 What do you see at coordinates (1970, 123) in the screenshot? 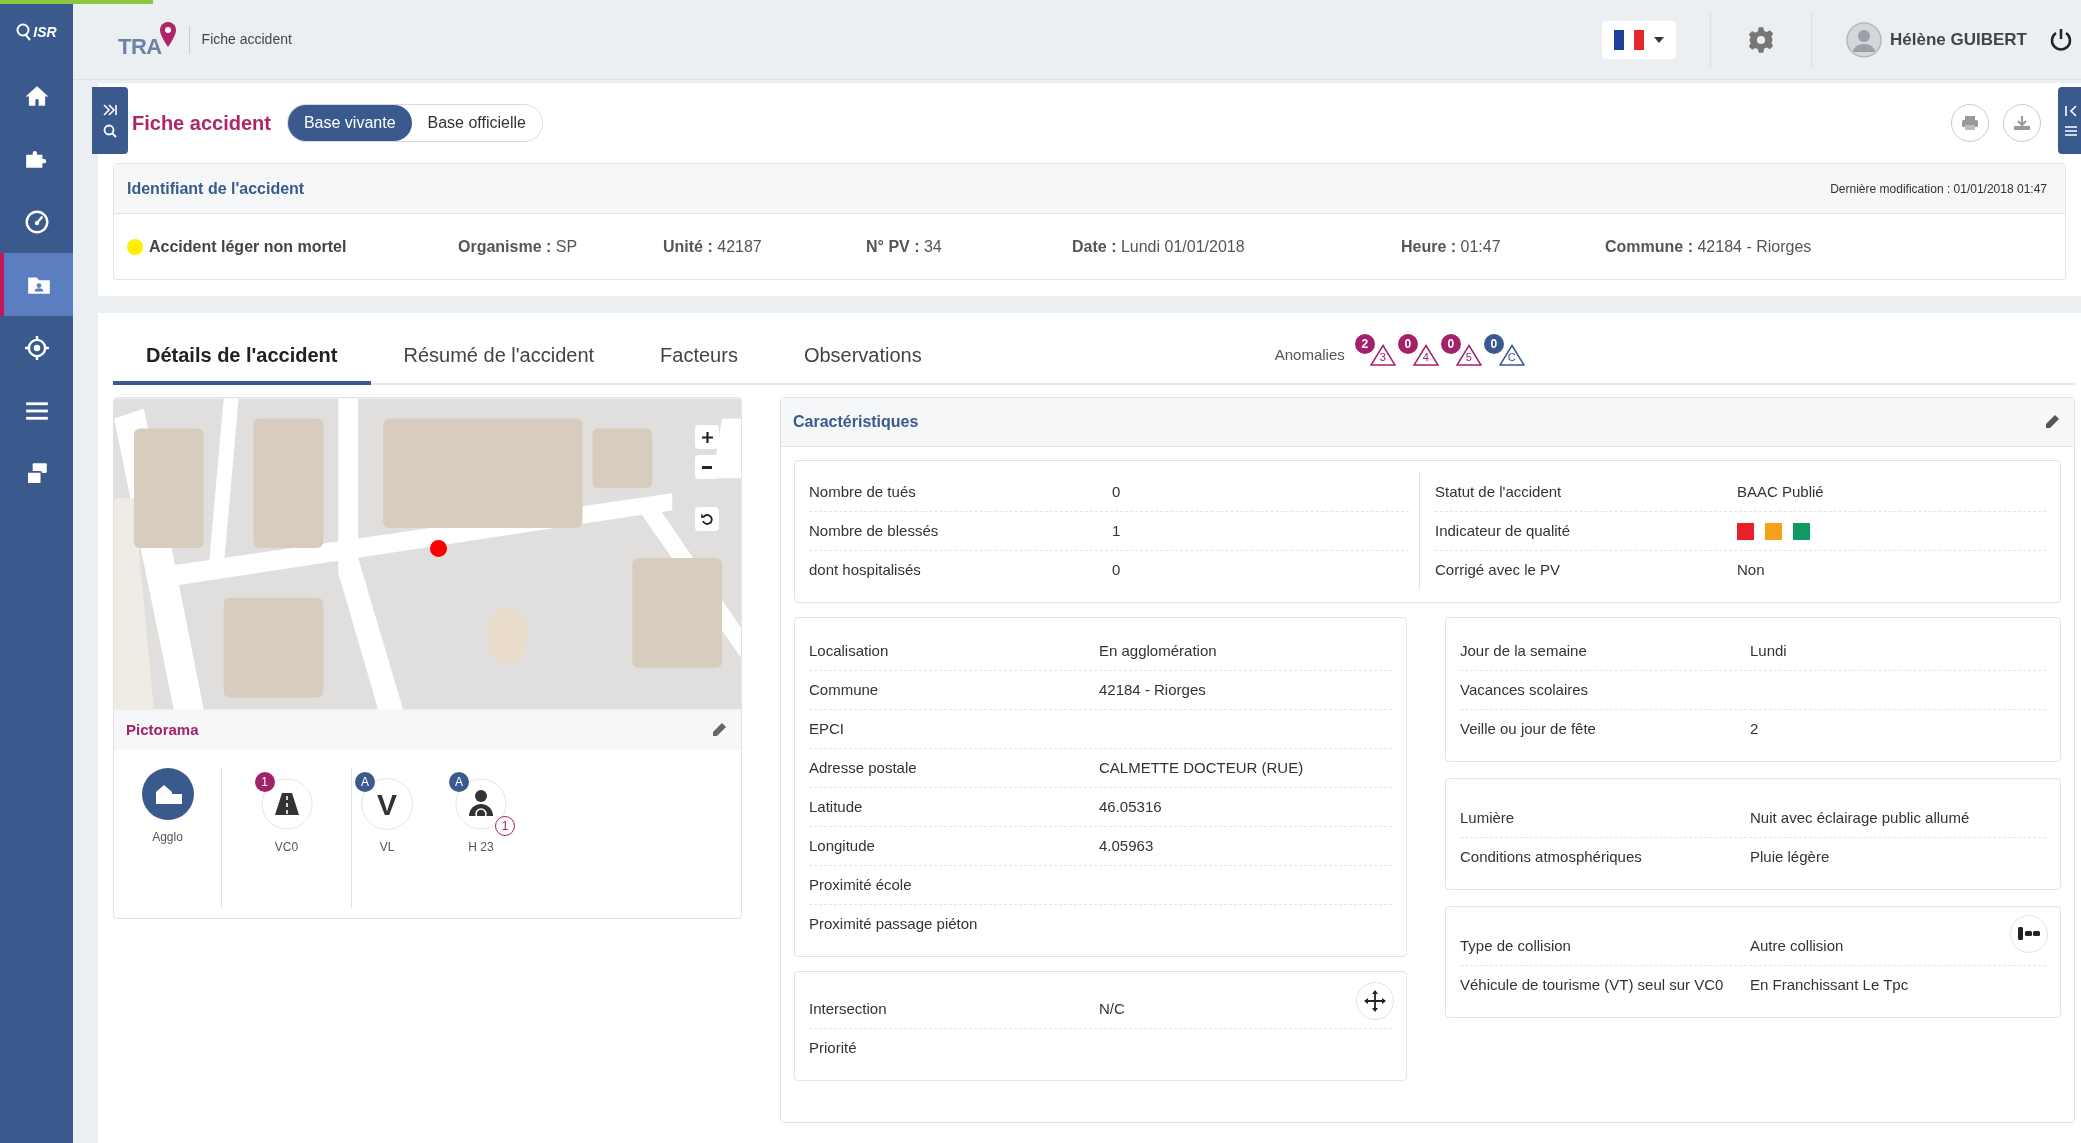
I see `printer-icon` at bounding box center [1970, 123].